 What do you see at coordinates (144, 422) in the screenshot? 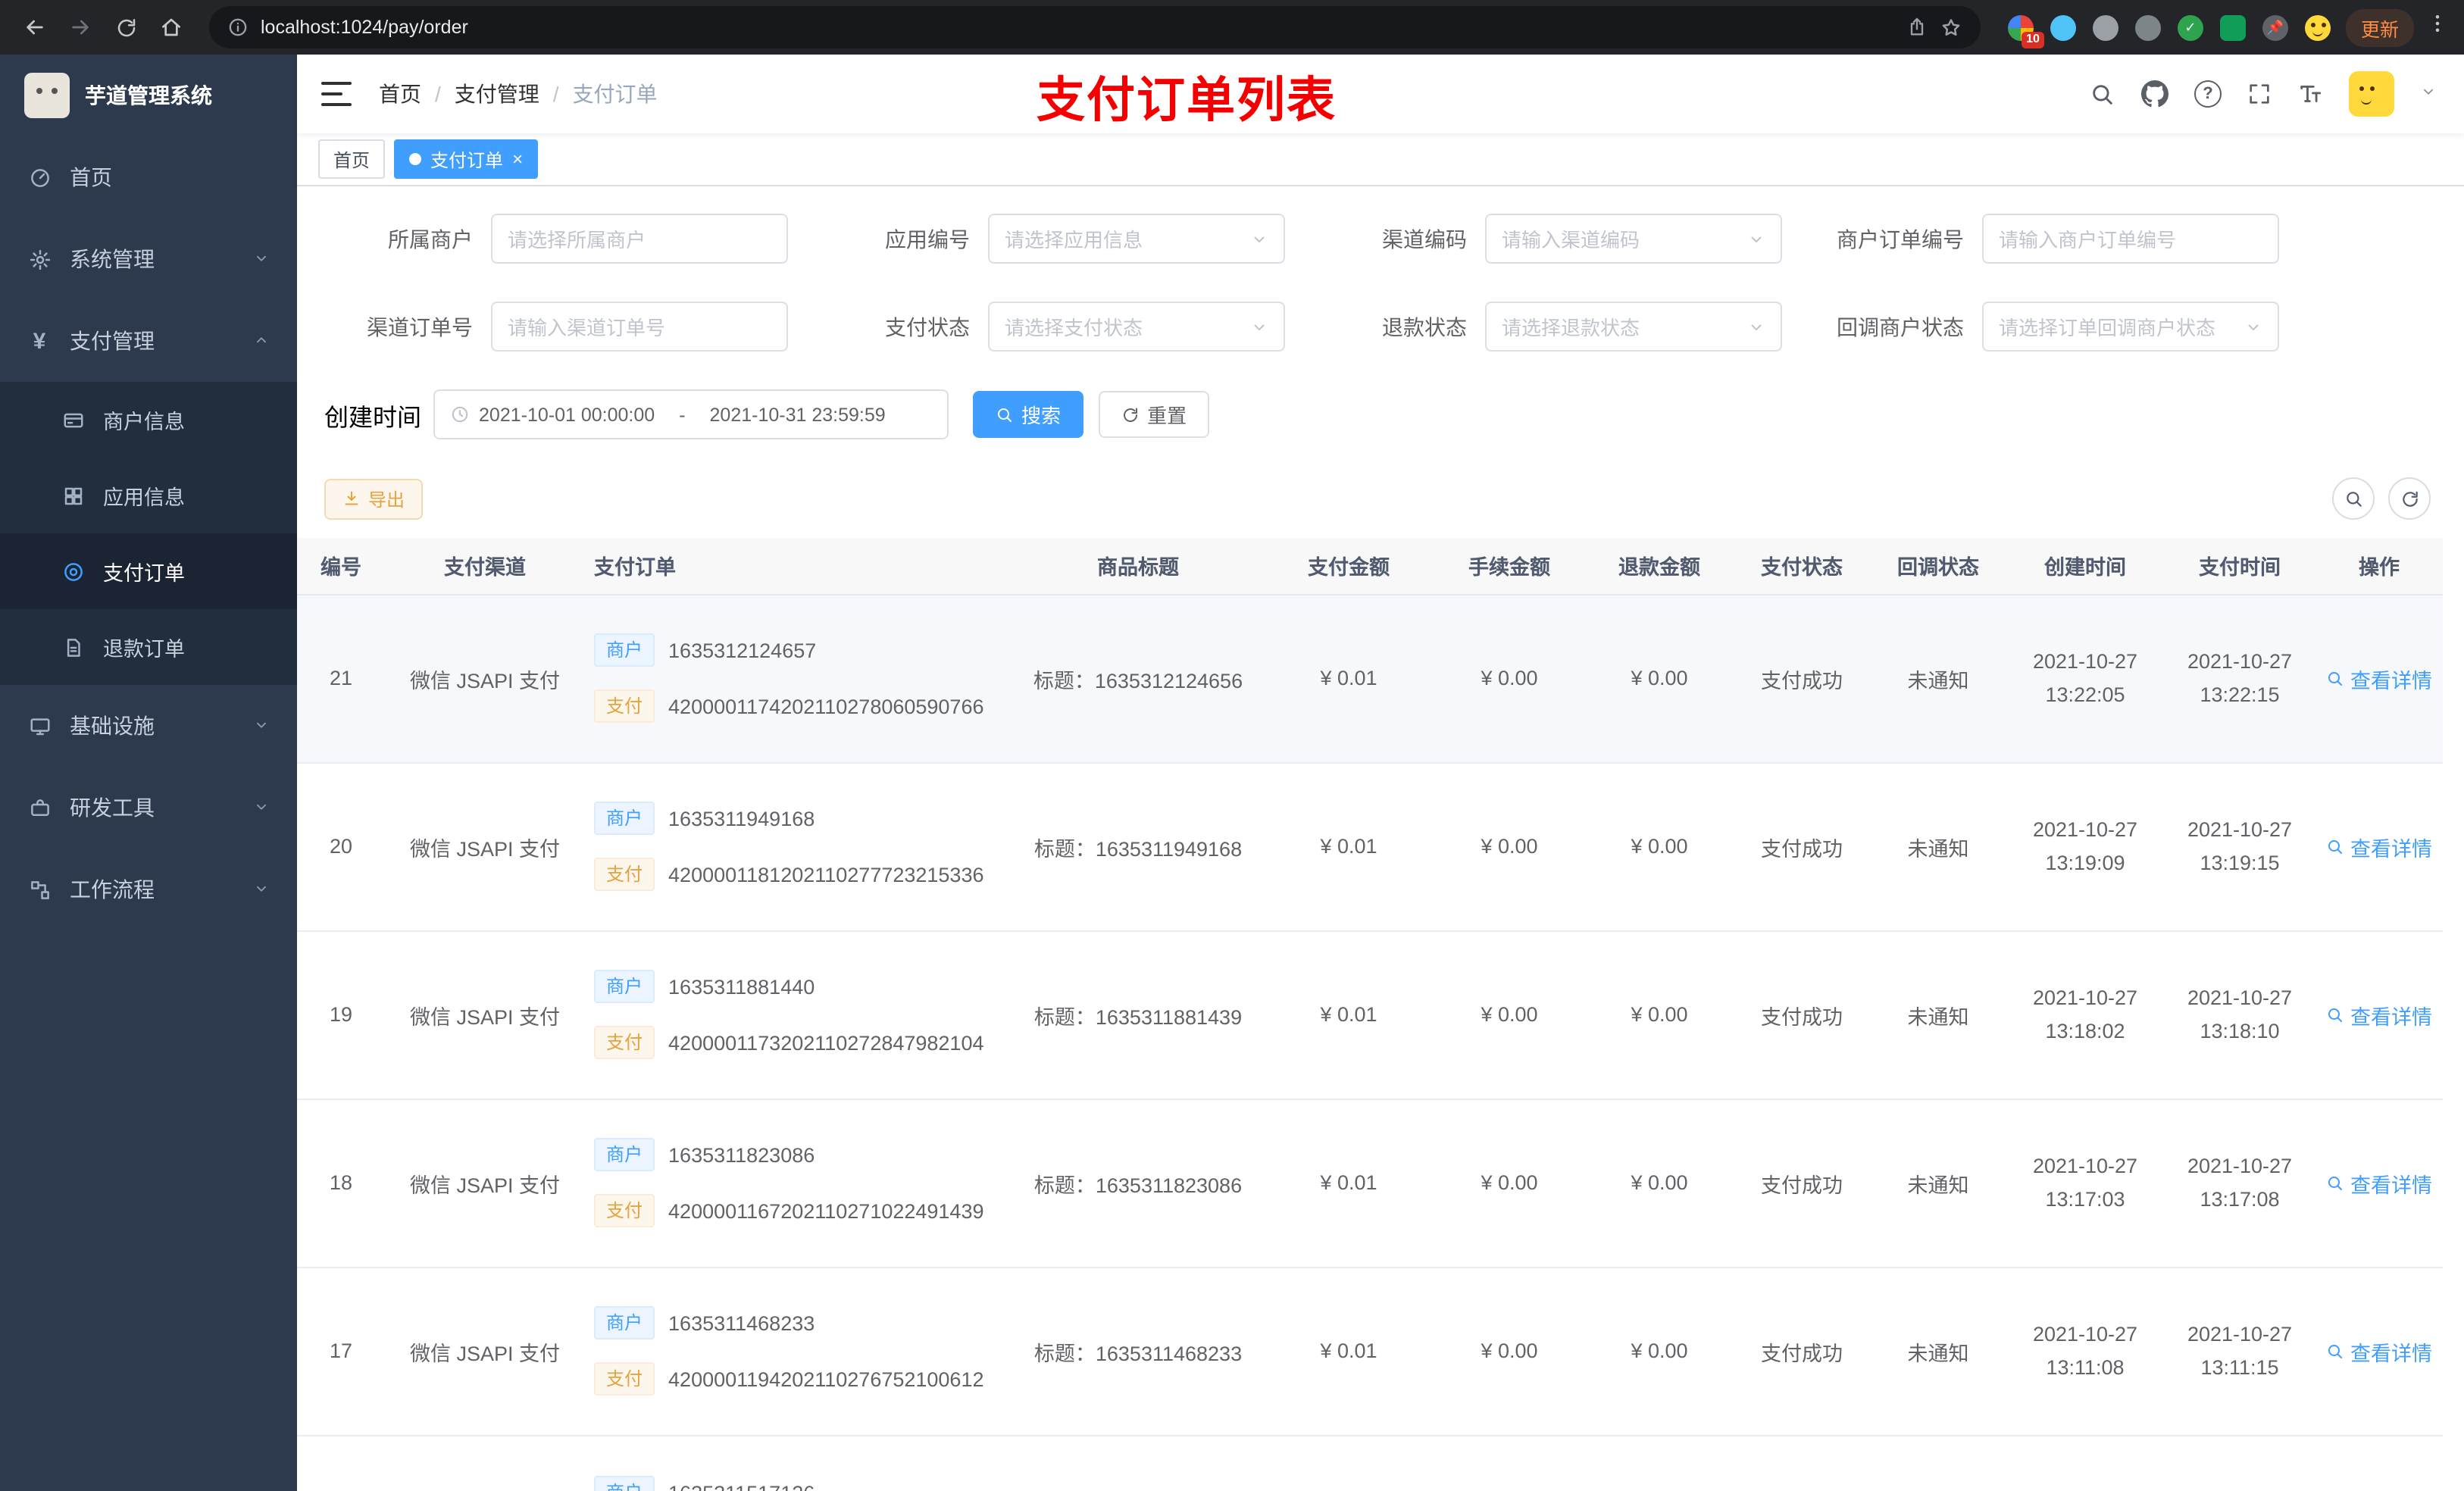
I see `sidebar-item-label: 商户信息` at bounding box center [144, 422].